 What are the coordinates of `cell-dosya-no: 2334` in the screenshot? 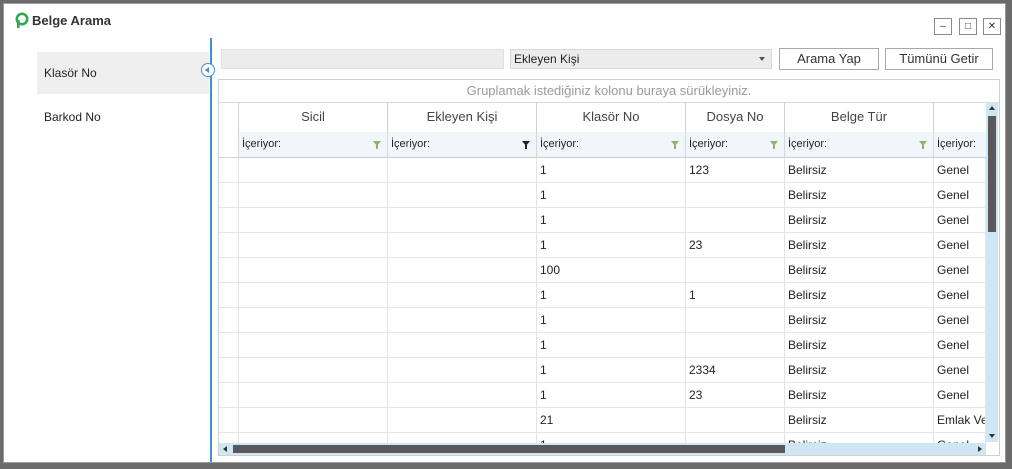 It's located at (735, 370).